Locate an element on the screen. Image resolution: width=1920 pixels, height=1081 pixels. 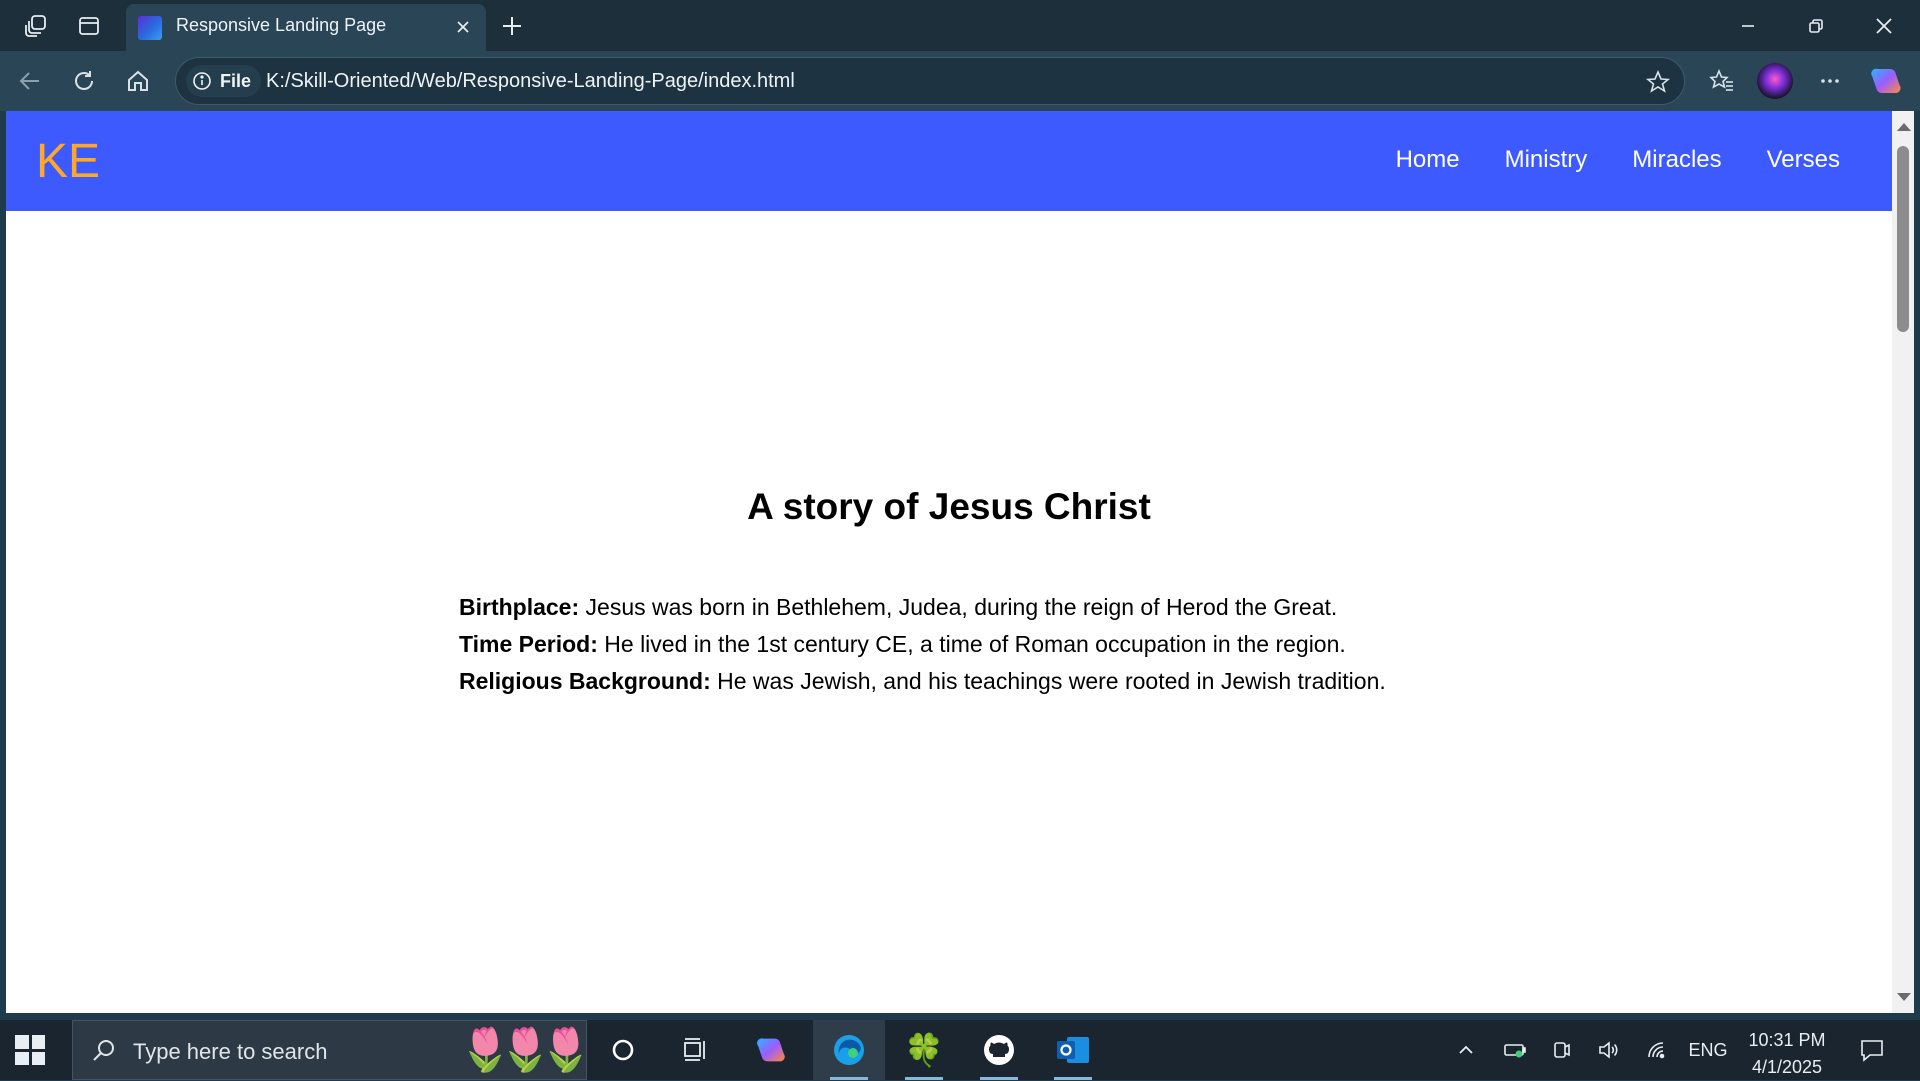
windows-start-icon is located at coordinates (30, 1050).